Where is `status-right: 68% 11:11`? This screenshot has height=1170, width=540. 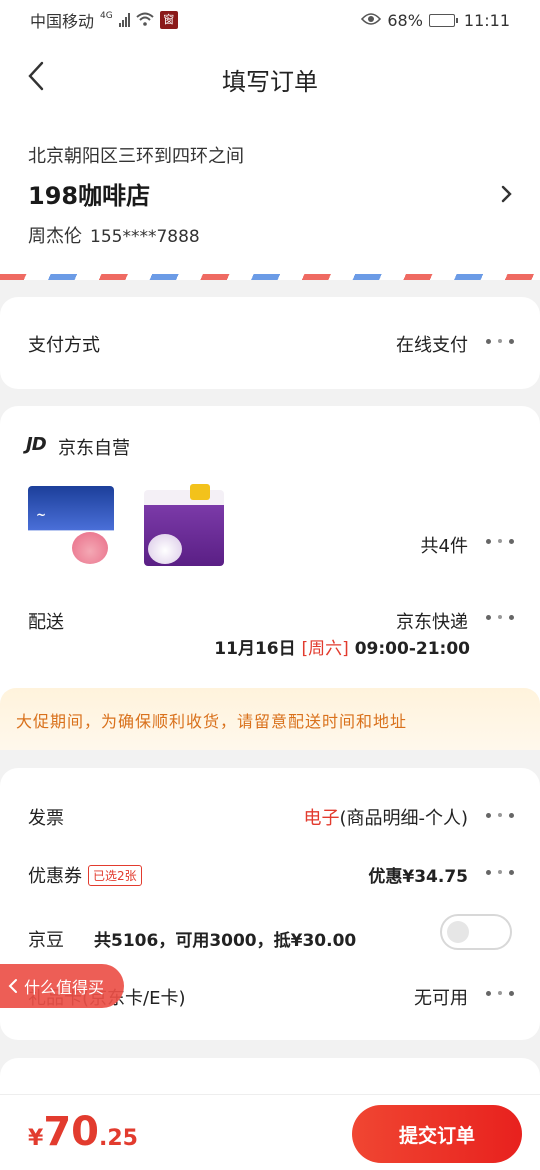 status-right: 68% 11:11 is located at coordinates (435, 20).